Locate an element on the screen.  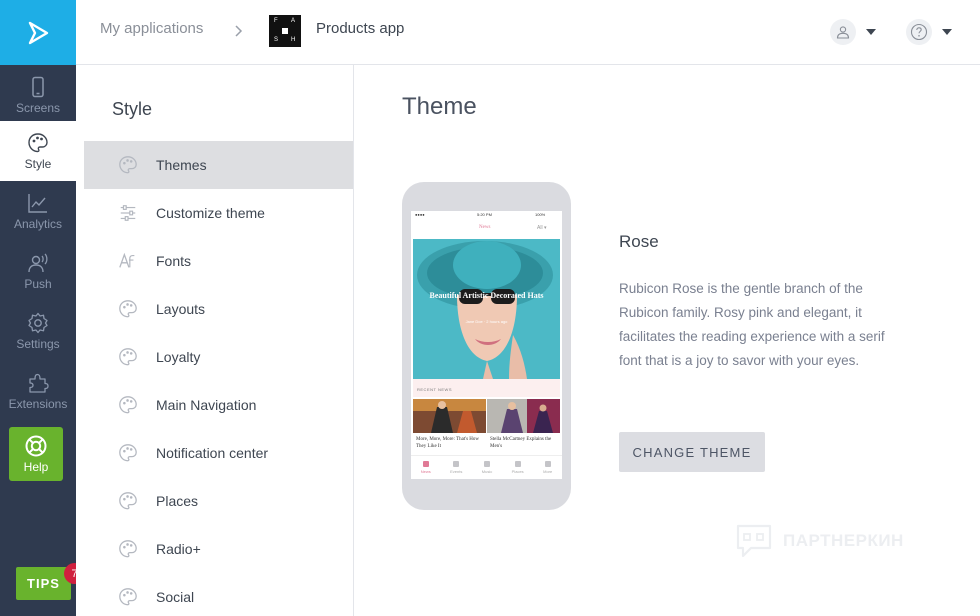
phone-tab-news: News is located at coordinates (426, 467).